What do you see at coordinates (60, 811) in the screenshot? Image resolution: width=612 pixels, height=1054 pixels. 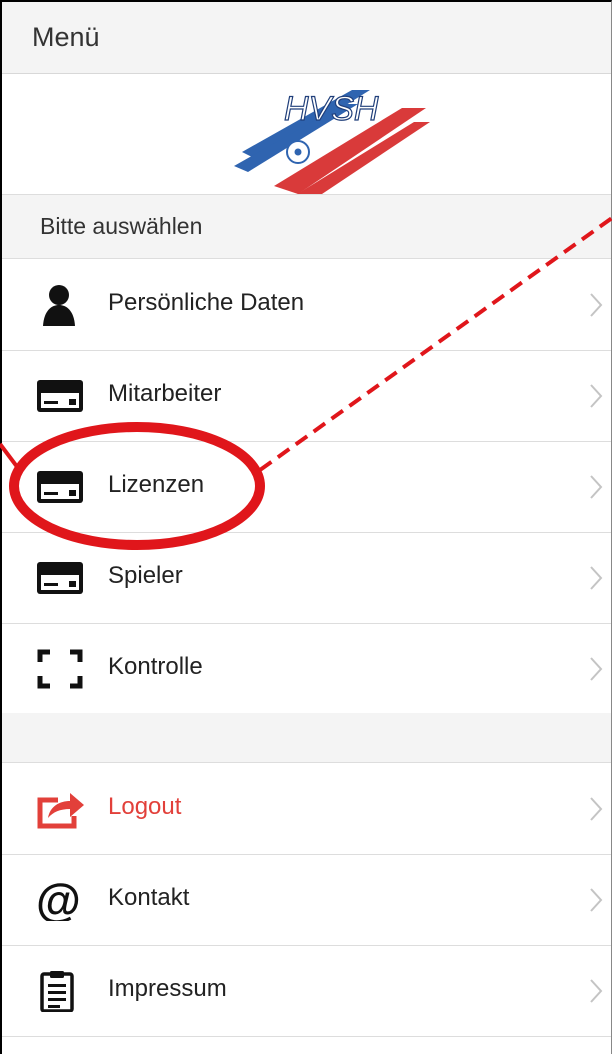 I see `share-icon` at bounding box center [60, 811].